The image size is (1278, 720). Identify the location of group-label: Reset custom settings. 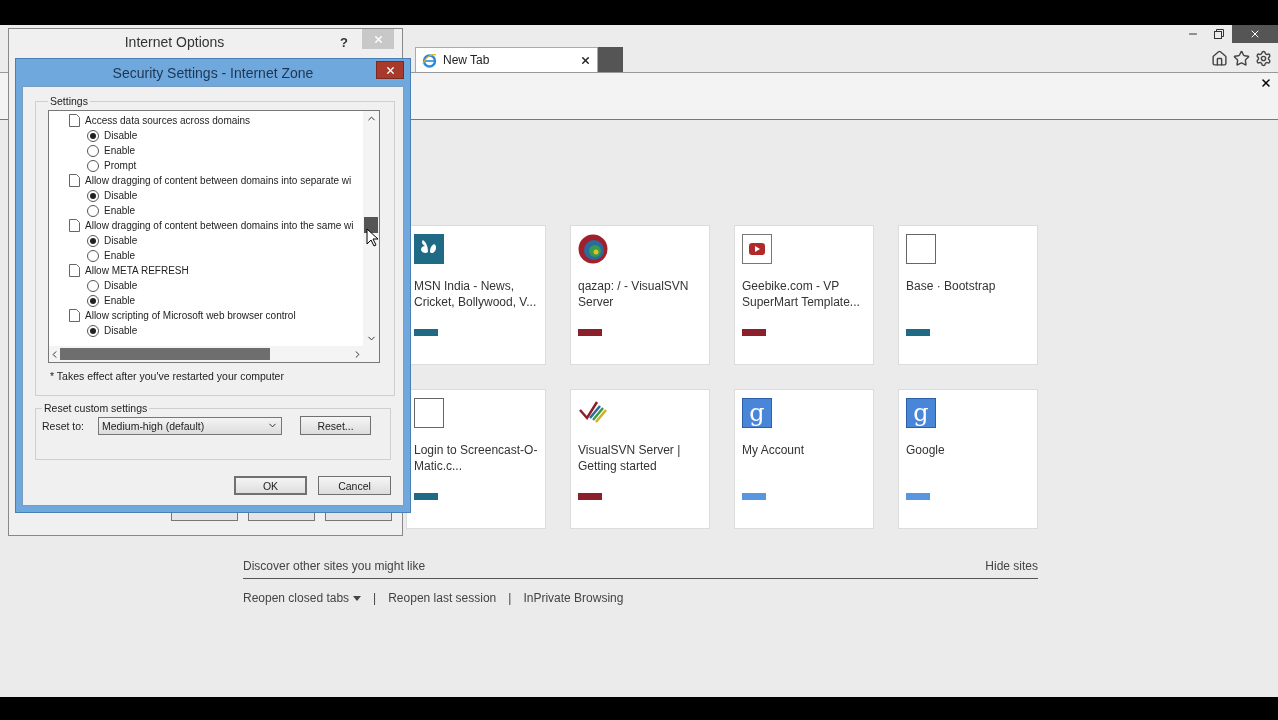
(96, 408).